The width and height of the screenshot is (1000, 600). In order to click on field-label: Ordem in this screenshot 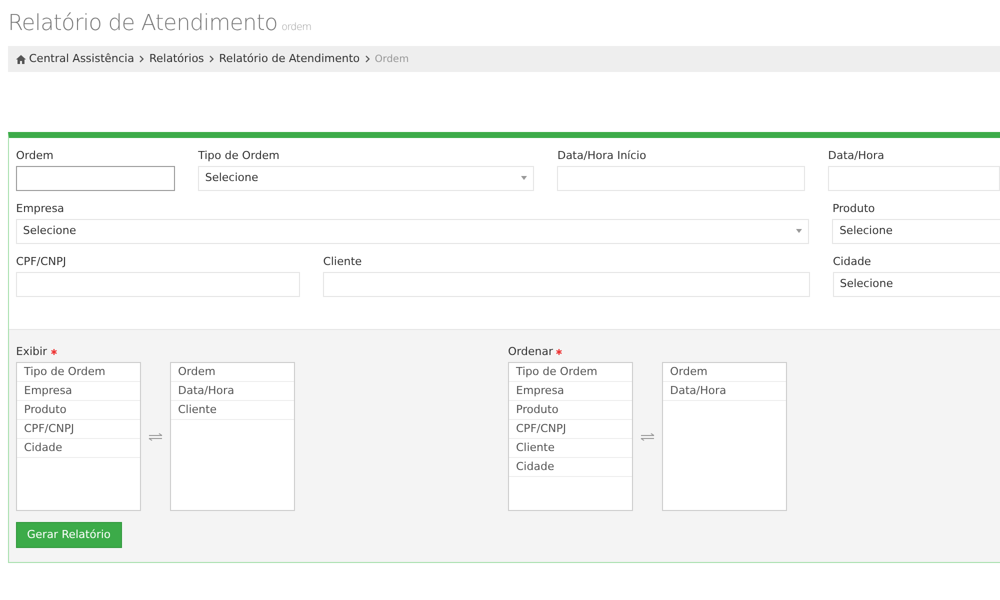, I will do `click(35, 155)`.